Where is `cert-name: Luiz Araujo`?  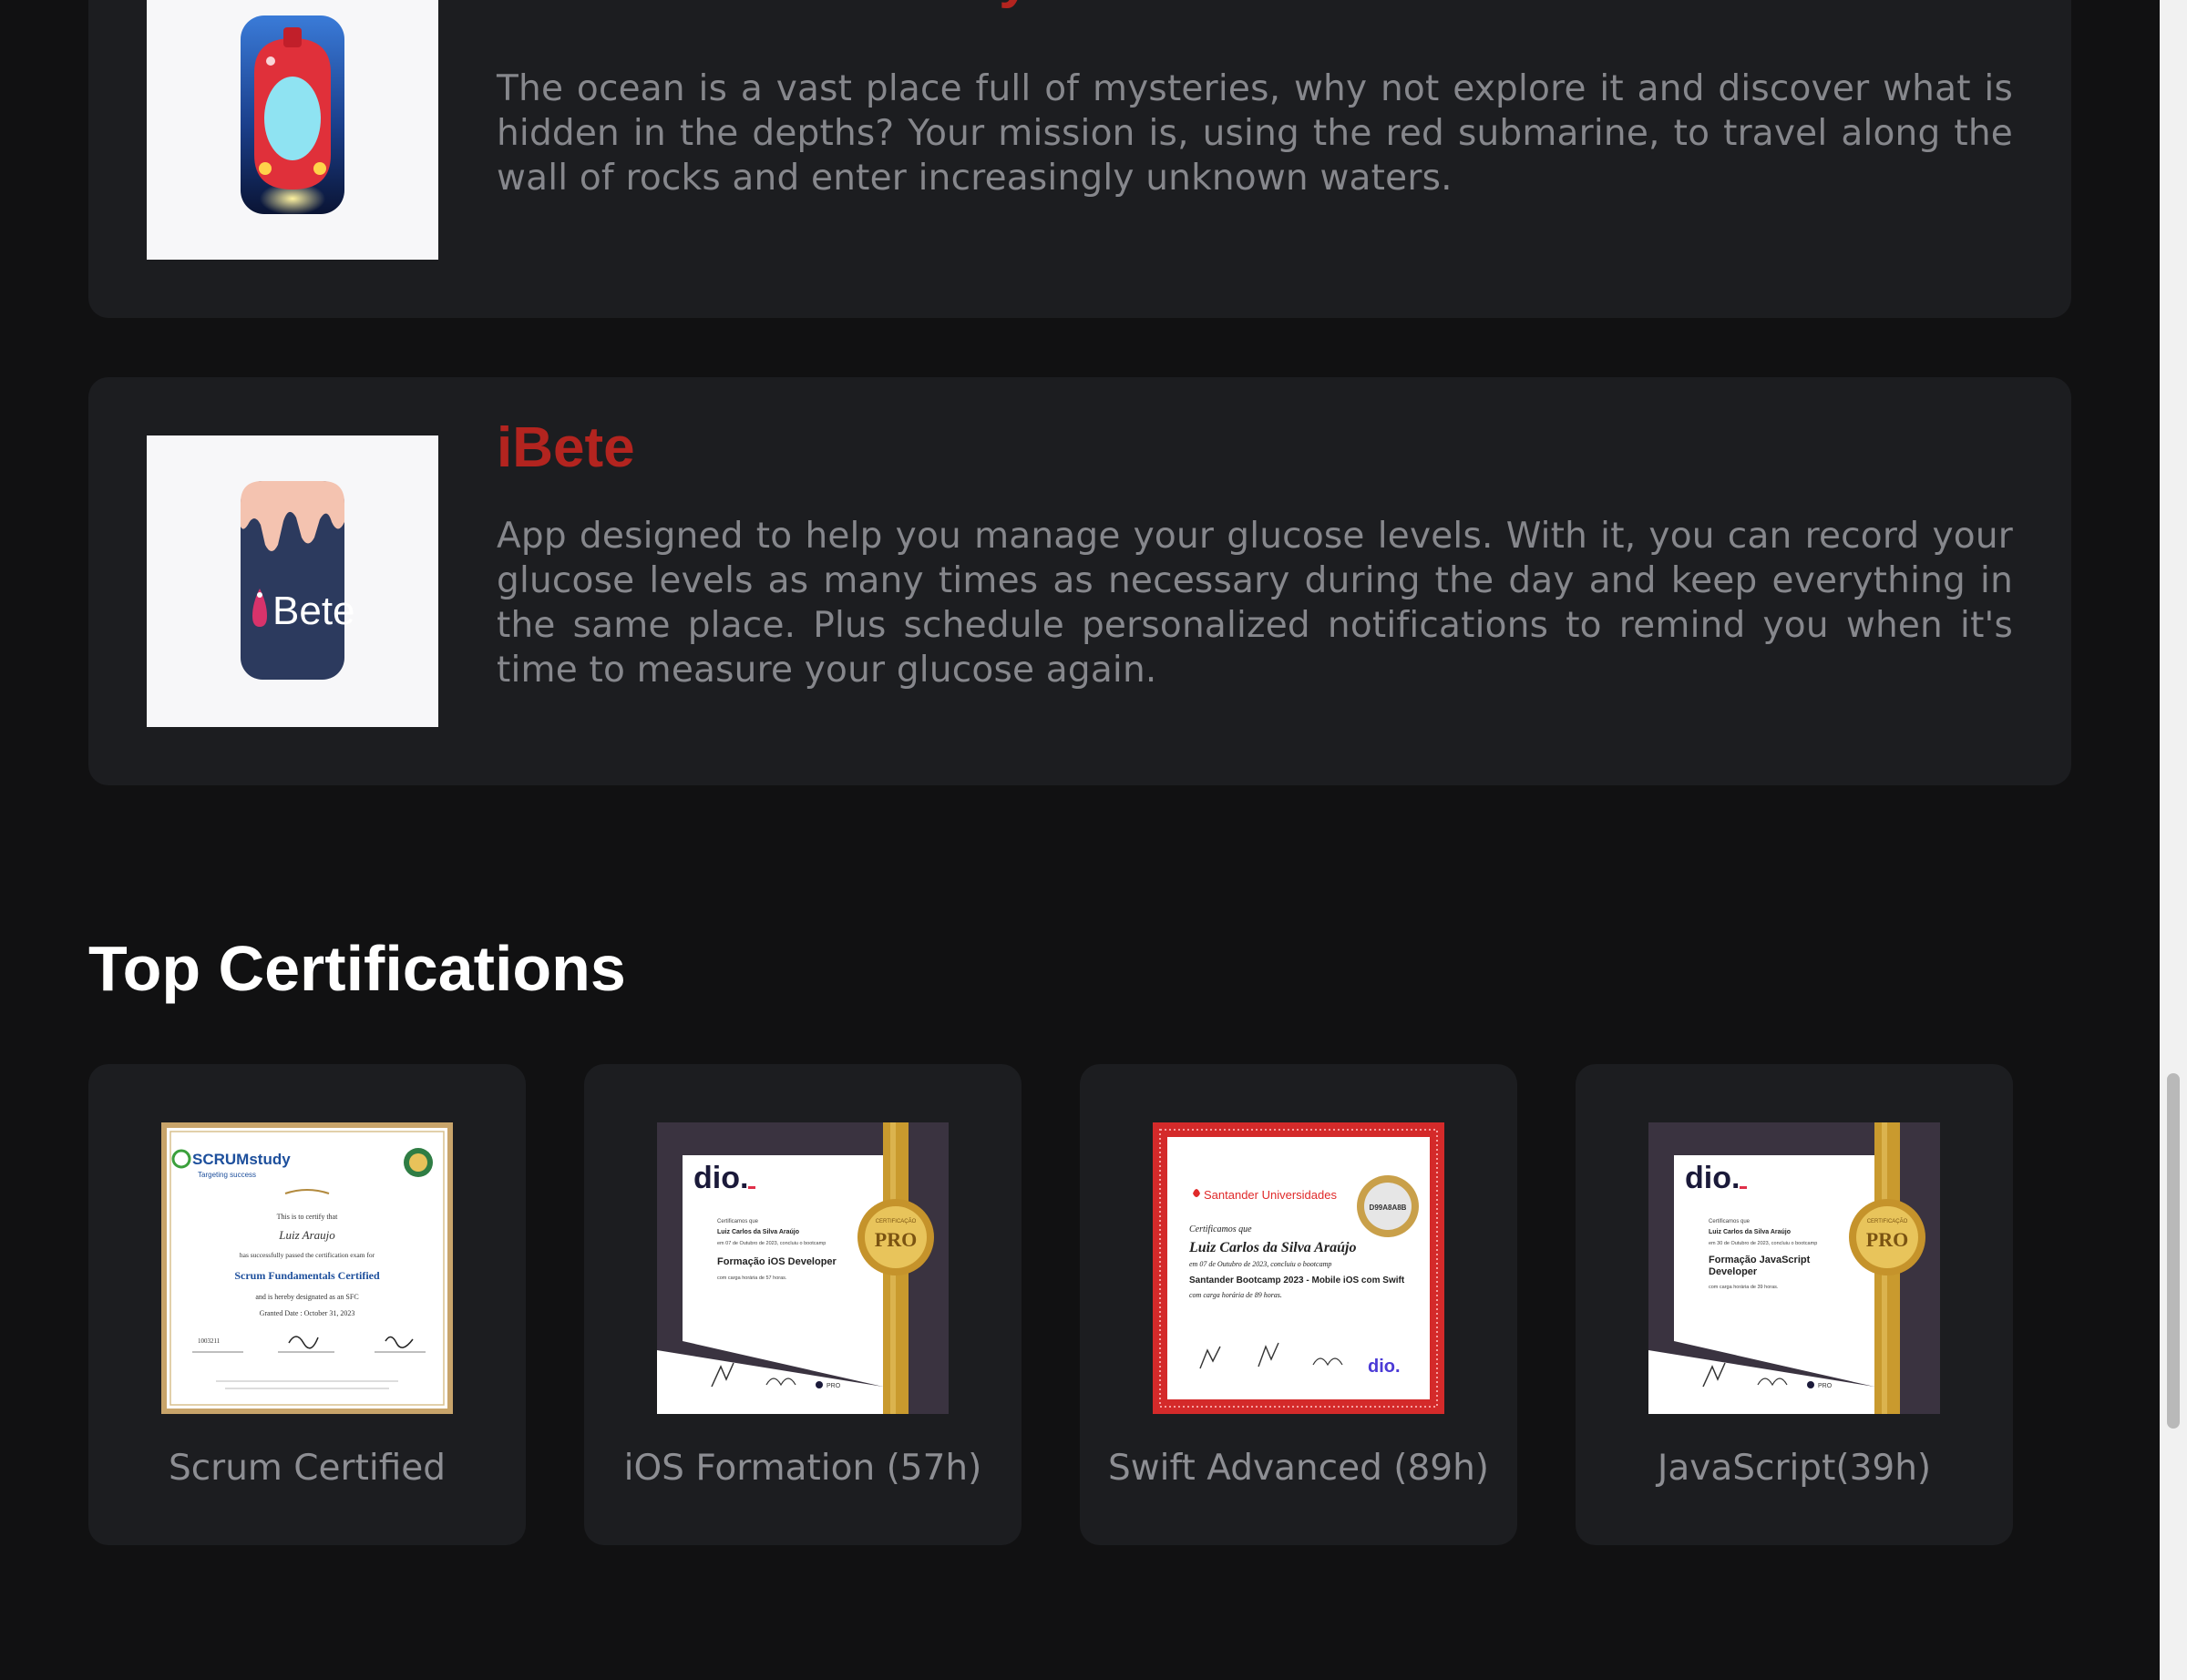 cert-name: Luiz Araujo is located at coordinates (306, 1235).